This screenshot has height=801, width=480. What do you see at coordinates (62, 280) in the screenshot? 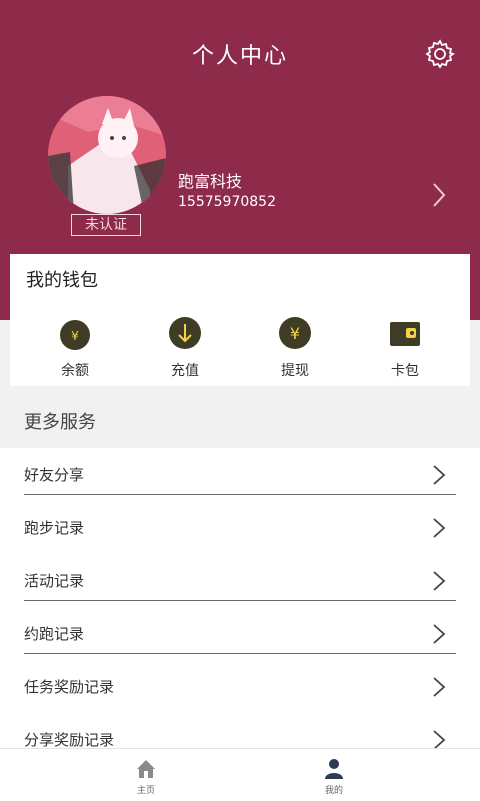
I see `wallet-title: 我的钱包` at bounding box center [62, 280].